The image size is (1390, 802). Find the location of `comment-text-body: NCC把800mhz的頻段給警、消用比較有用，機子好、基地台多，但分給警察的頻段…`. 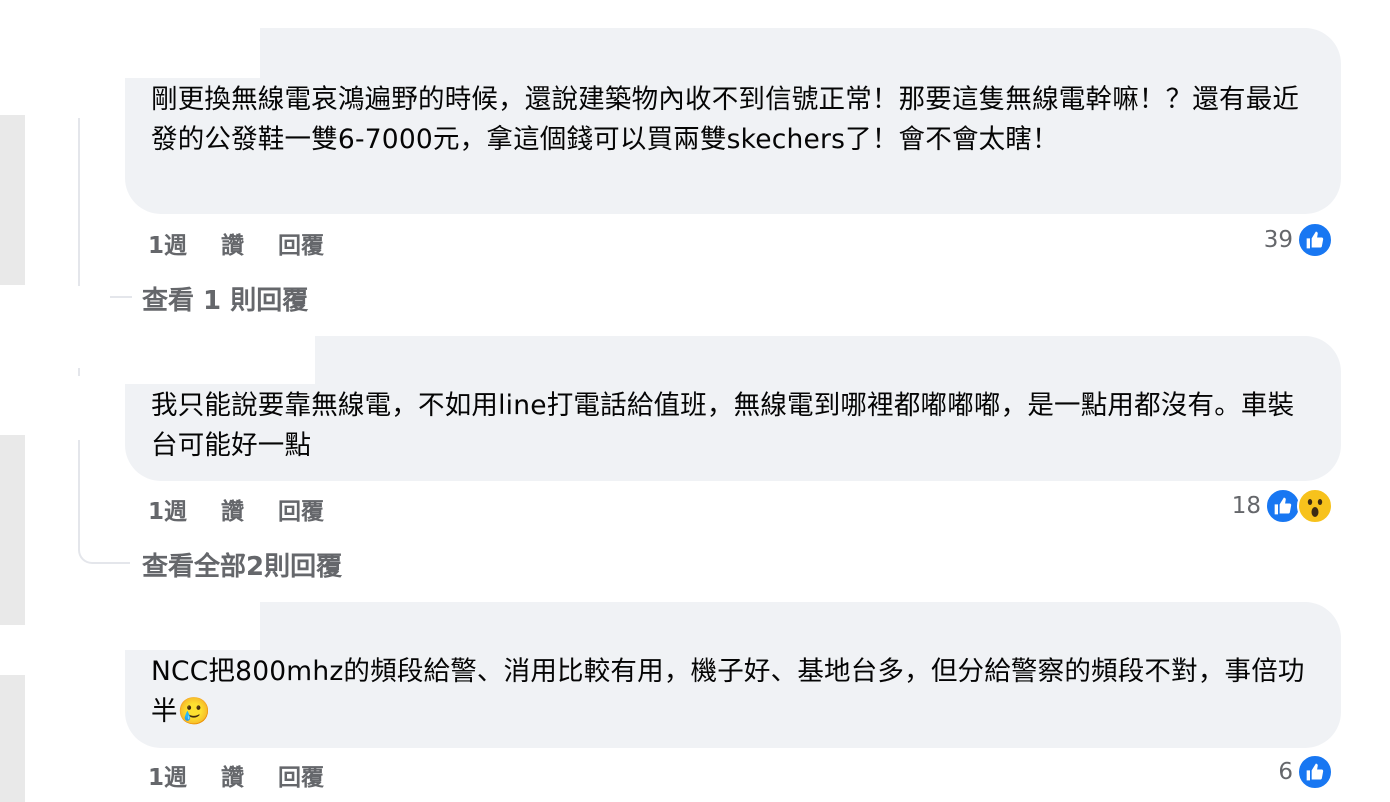

comment-text-body: NCC把800mhz的頻段給警、消用比較有用，機子好、基地台多，但分給警察的頻段… is located at coordinates (728, 691).